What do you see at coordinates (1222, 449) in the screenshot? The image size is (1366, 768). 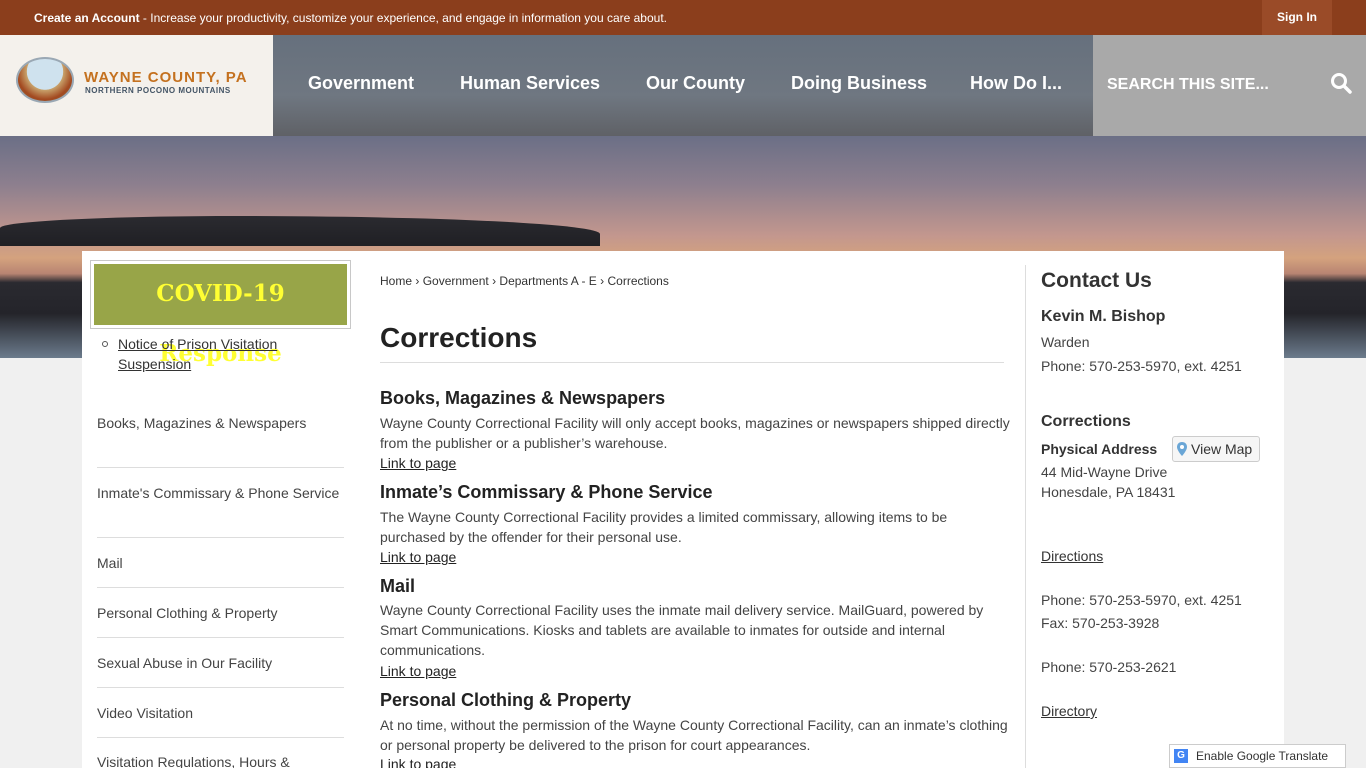 I see `view-map-label: View Map` at bounding box center [1222, 449].